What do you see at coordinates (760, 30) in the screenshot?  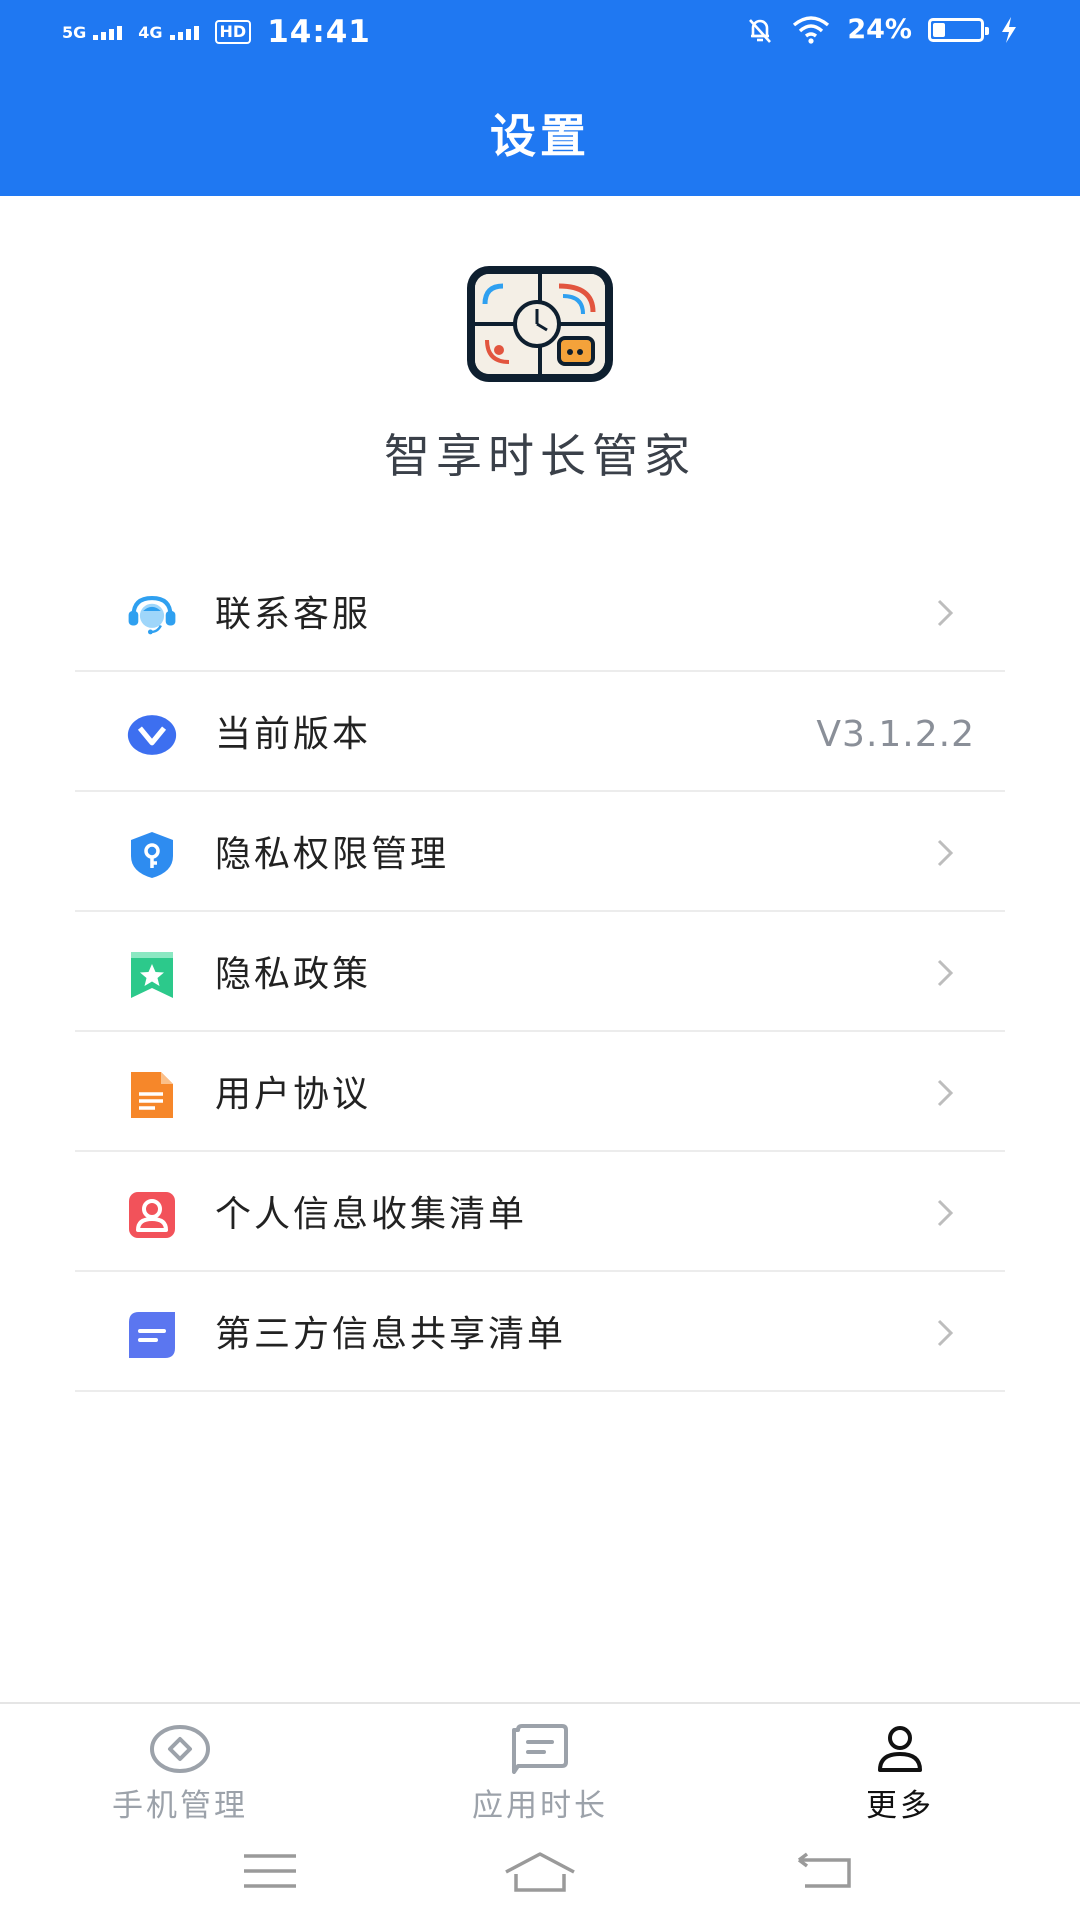 I see `mute-bell-icon` at bounding box center [760, 30].